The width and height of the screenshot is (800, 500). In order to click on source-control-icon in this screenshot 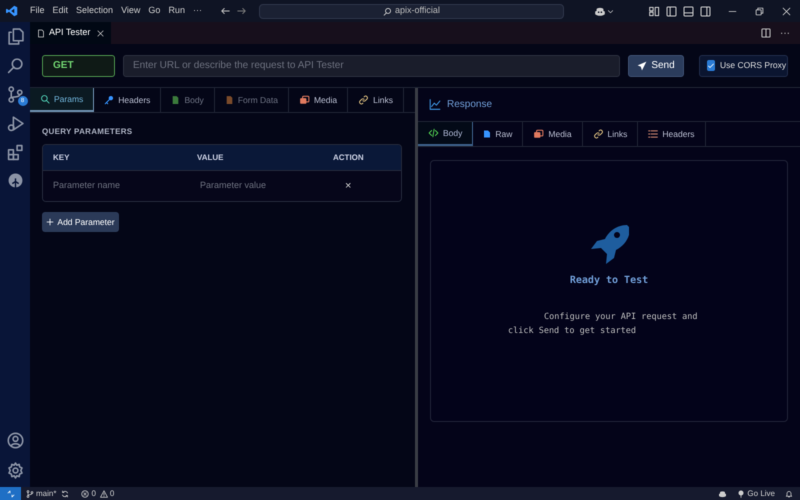, I will do `click(15, 94)`.